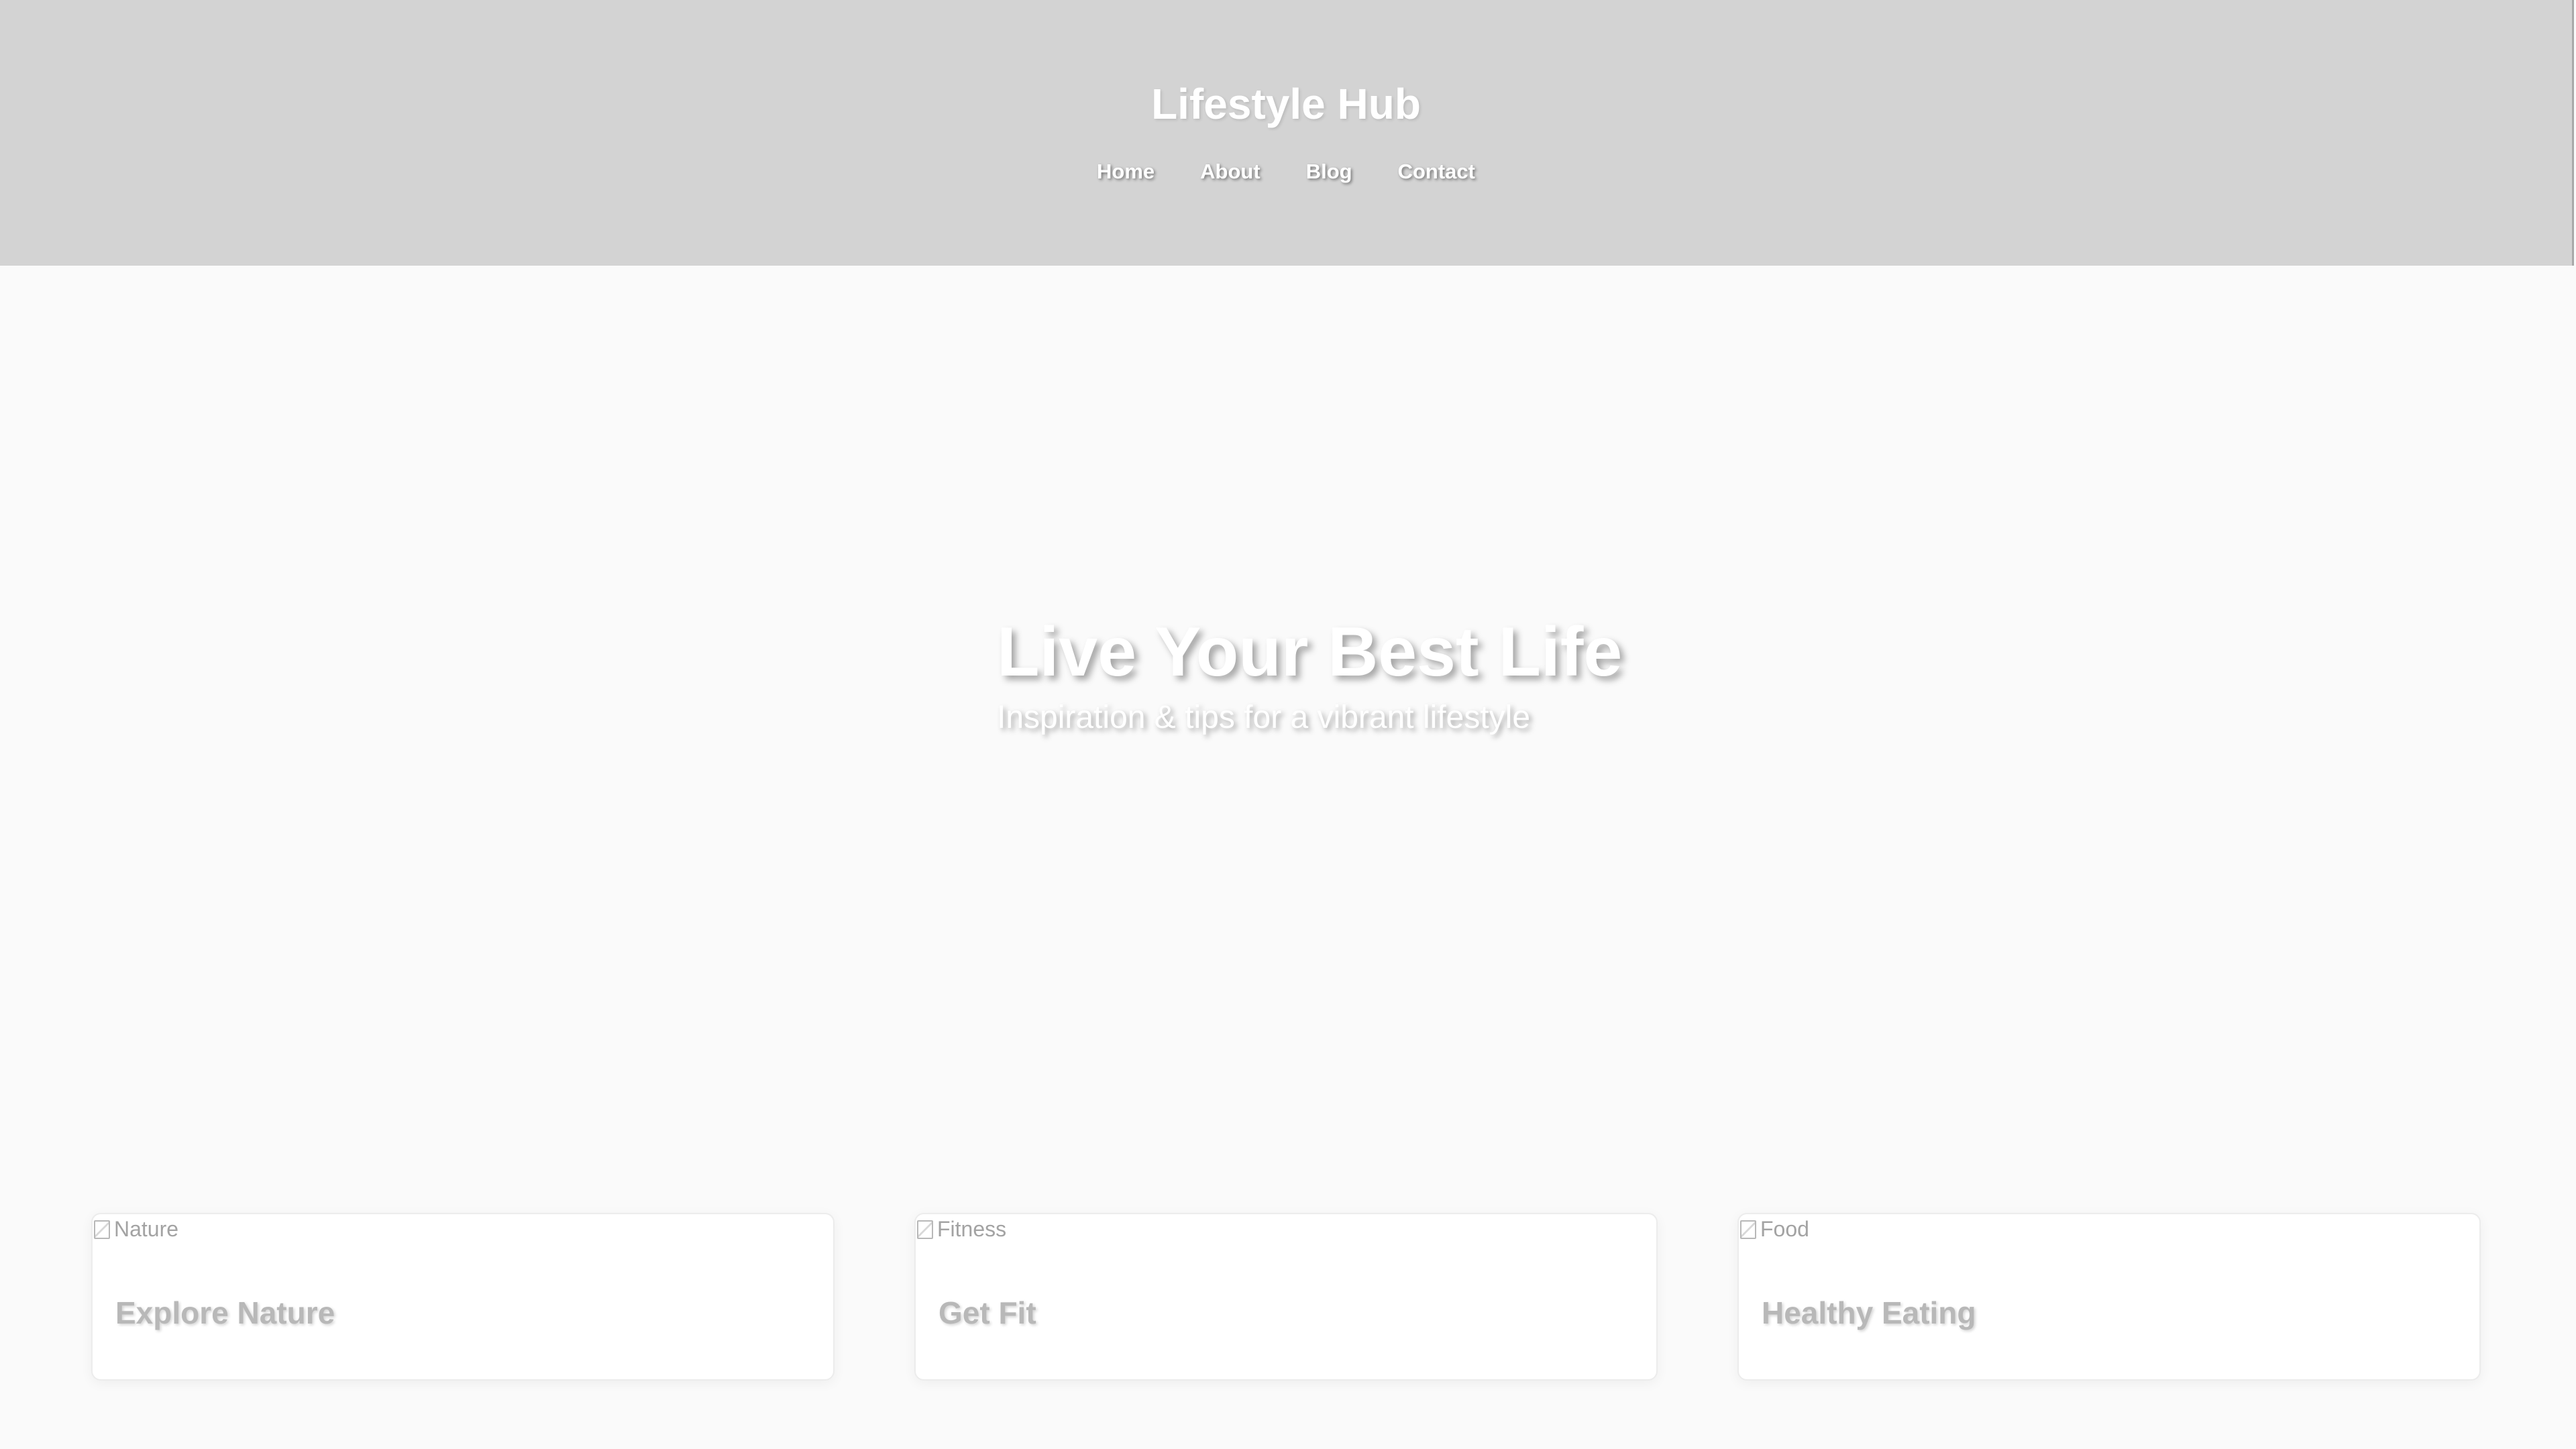 Image resolution: width=2576 pixels, height=1449 pixels. What do you see at coordinates (972, 1229) in the screenshot?
I see `card-image-alt: Fitness` at bounding box center [972, 1229].